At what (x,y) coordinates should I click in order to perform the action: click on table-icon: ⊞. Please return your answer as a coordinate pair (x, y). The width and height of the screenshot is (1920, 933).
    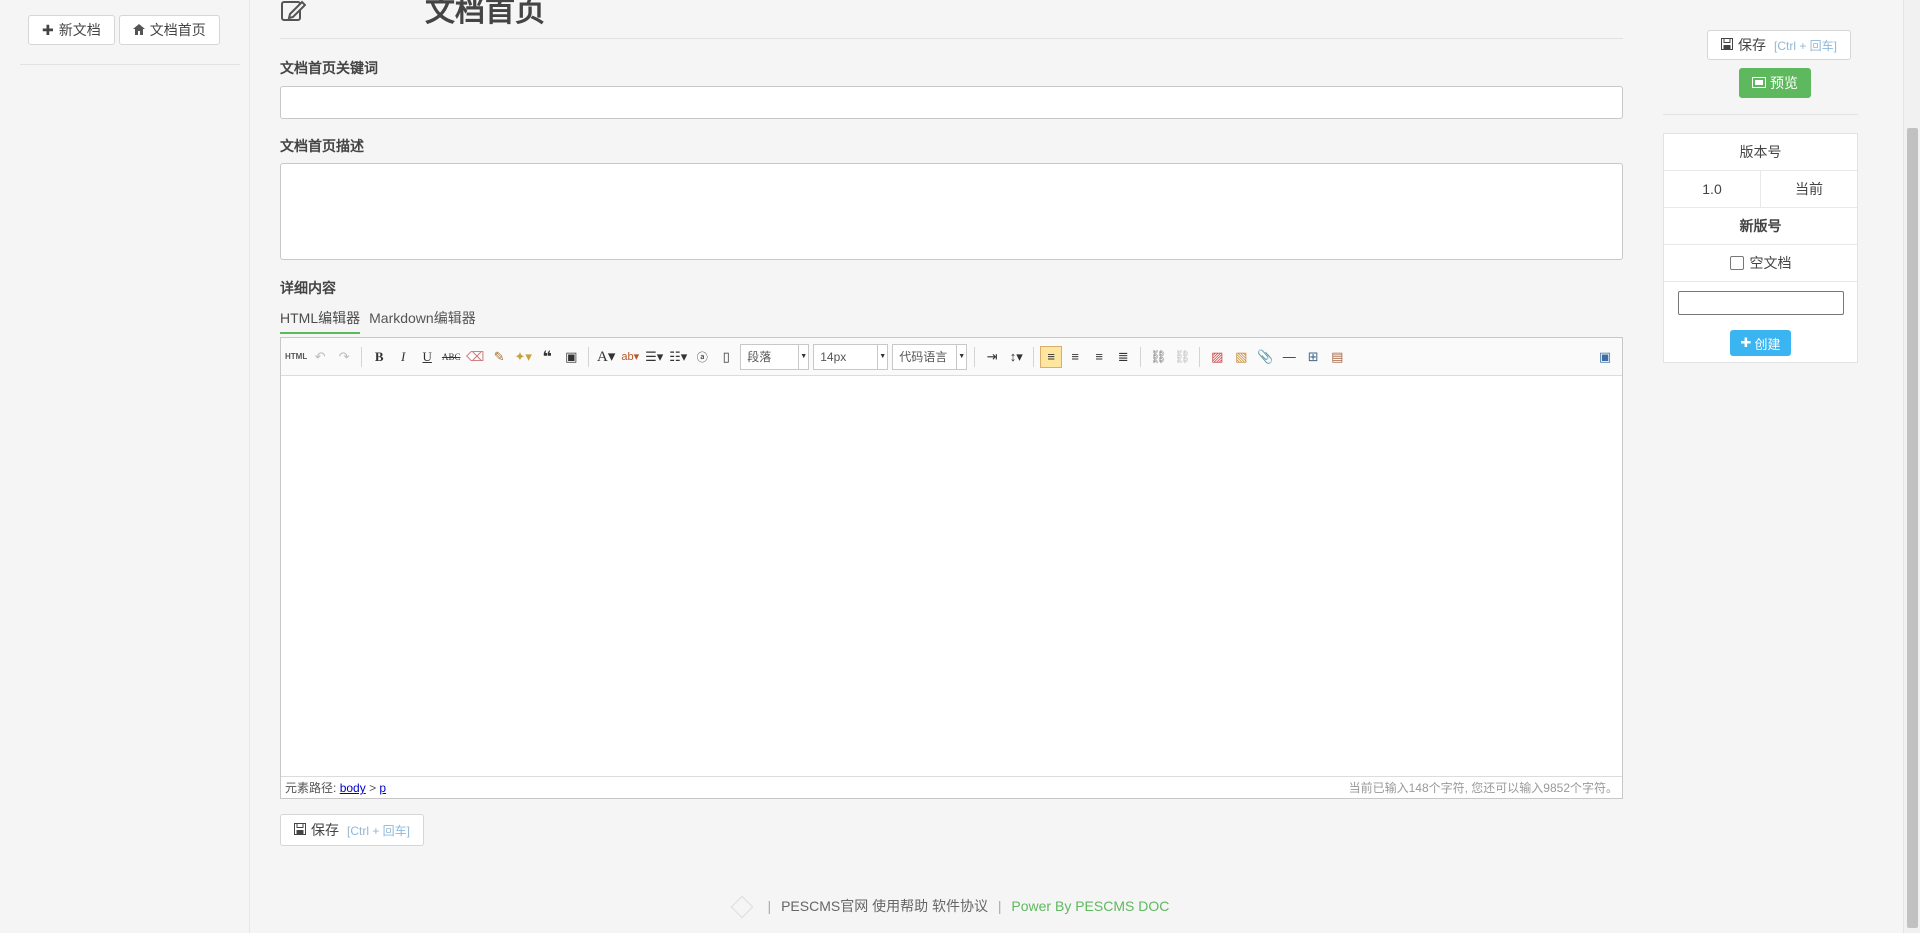
    Looking at the image, I should click on (1313, 357).